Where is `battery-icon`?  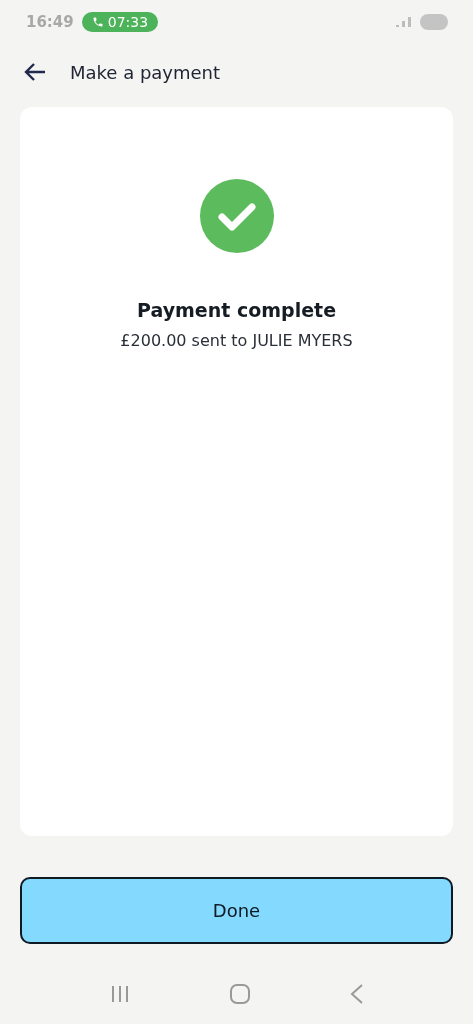
battery-icon is located at coordinates (435, 22).